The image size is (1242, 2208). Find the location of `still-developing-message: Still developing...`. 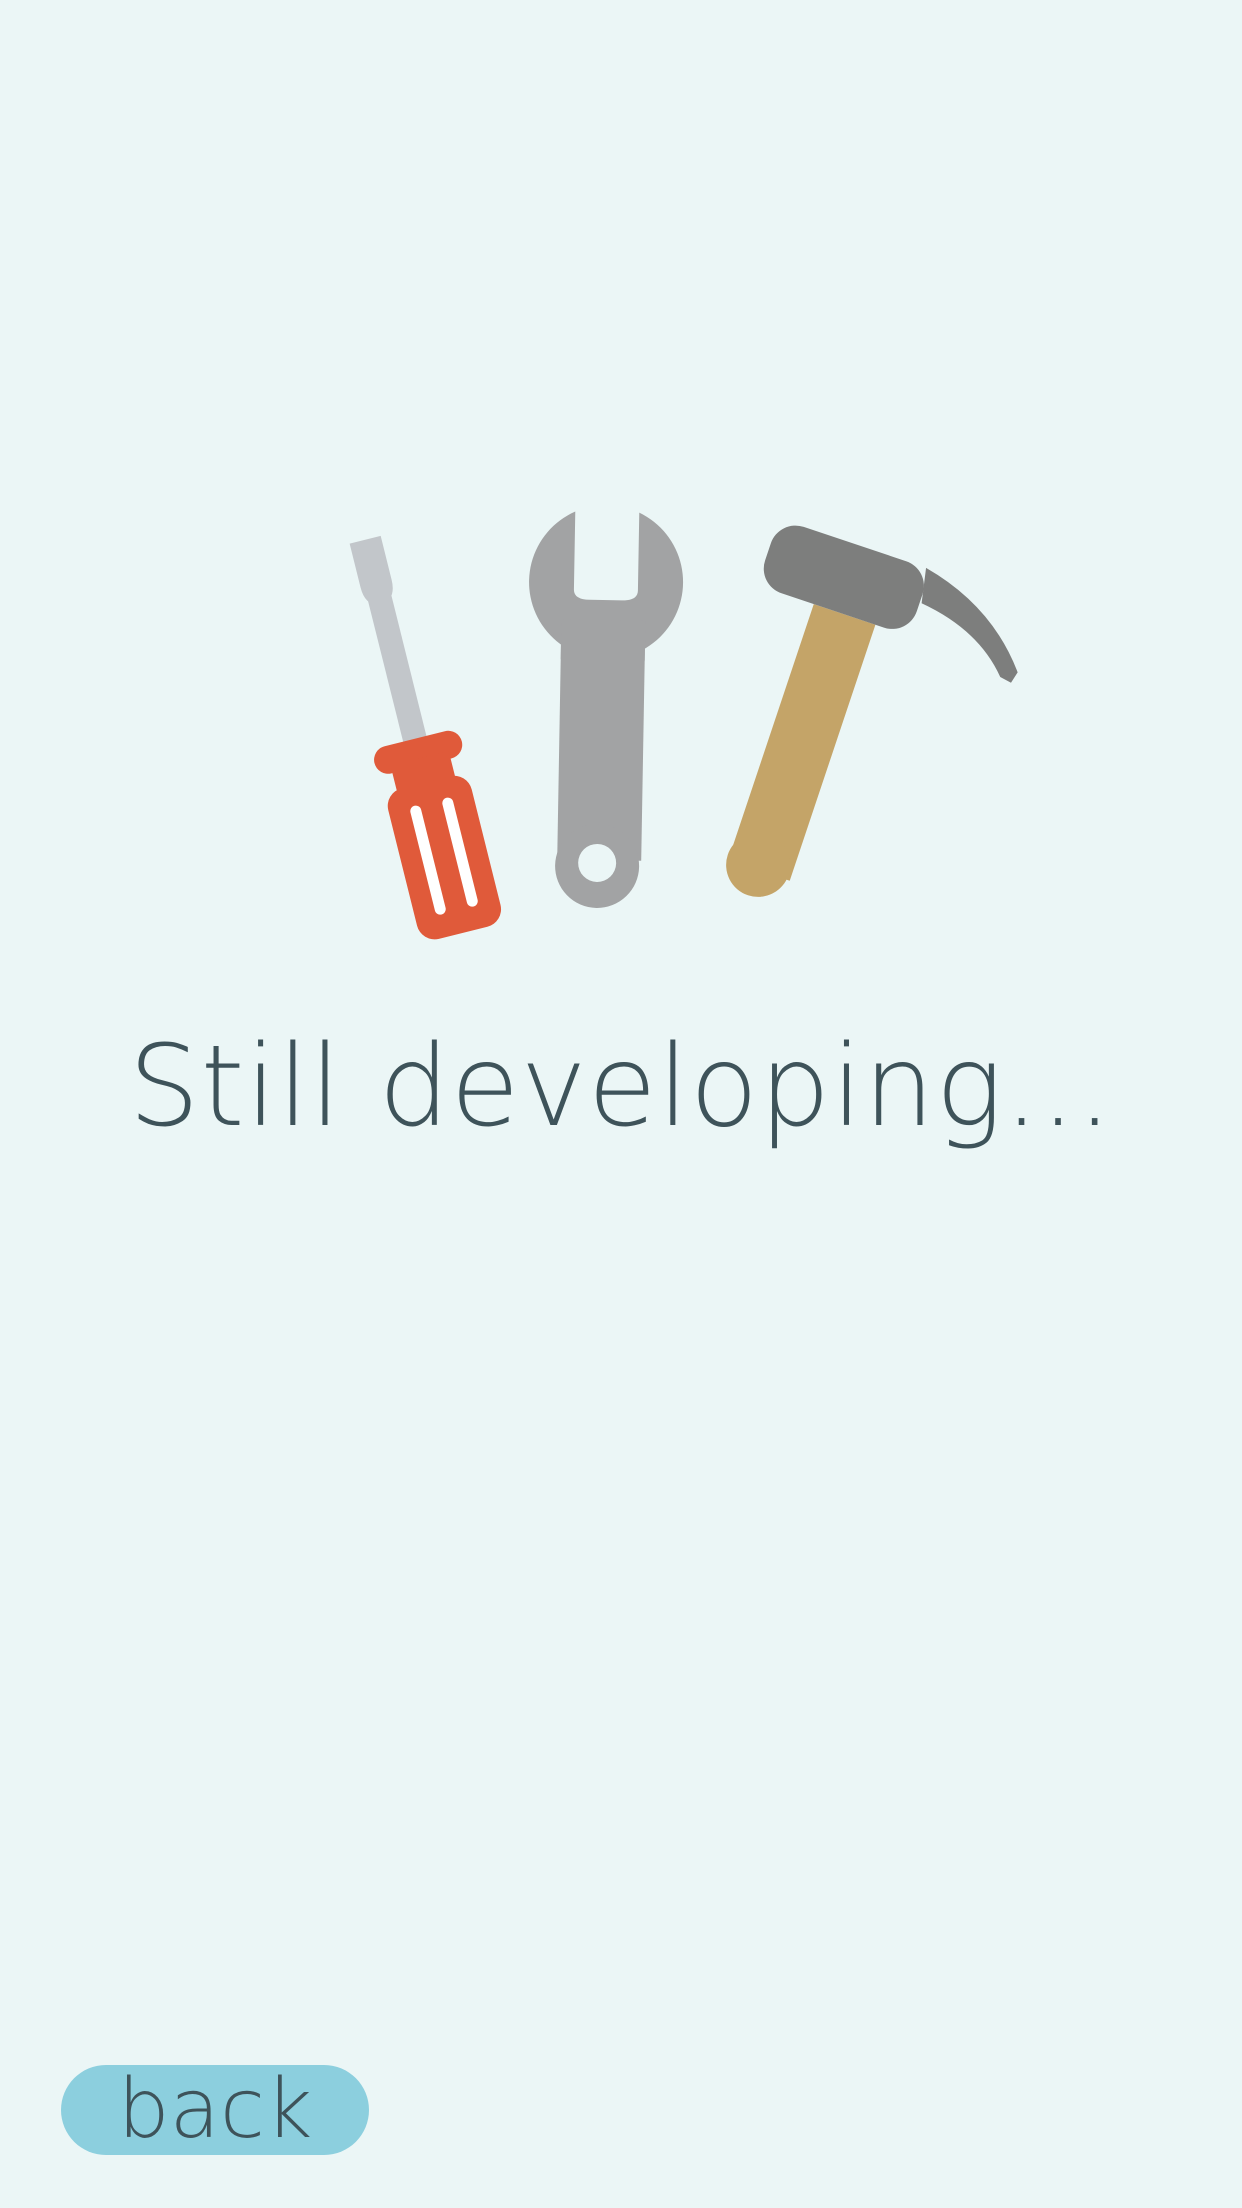

still-developing-message: Still developing... is located at coordinates (621, 1087).